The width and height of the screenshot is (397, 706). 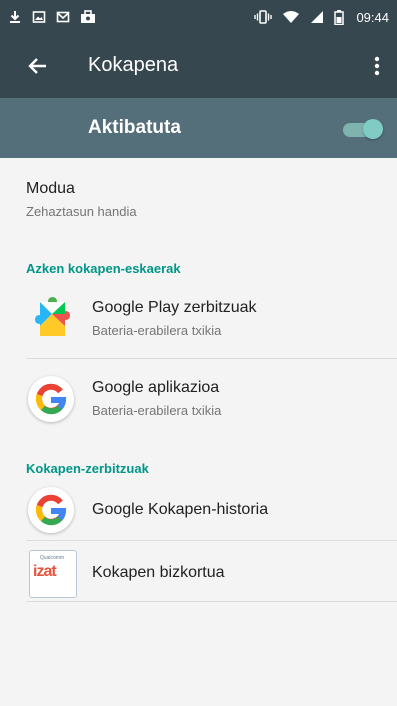 What do you see at coordinates (317, 17) in the screenshot?
I see `signal-icon` at bounding box center [317, 17].